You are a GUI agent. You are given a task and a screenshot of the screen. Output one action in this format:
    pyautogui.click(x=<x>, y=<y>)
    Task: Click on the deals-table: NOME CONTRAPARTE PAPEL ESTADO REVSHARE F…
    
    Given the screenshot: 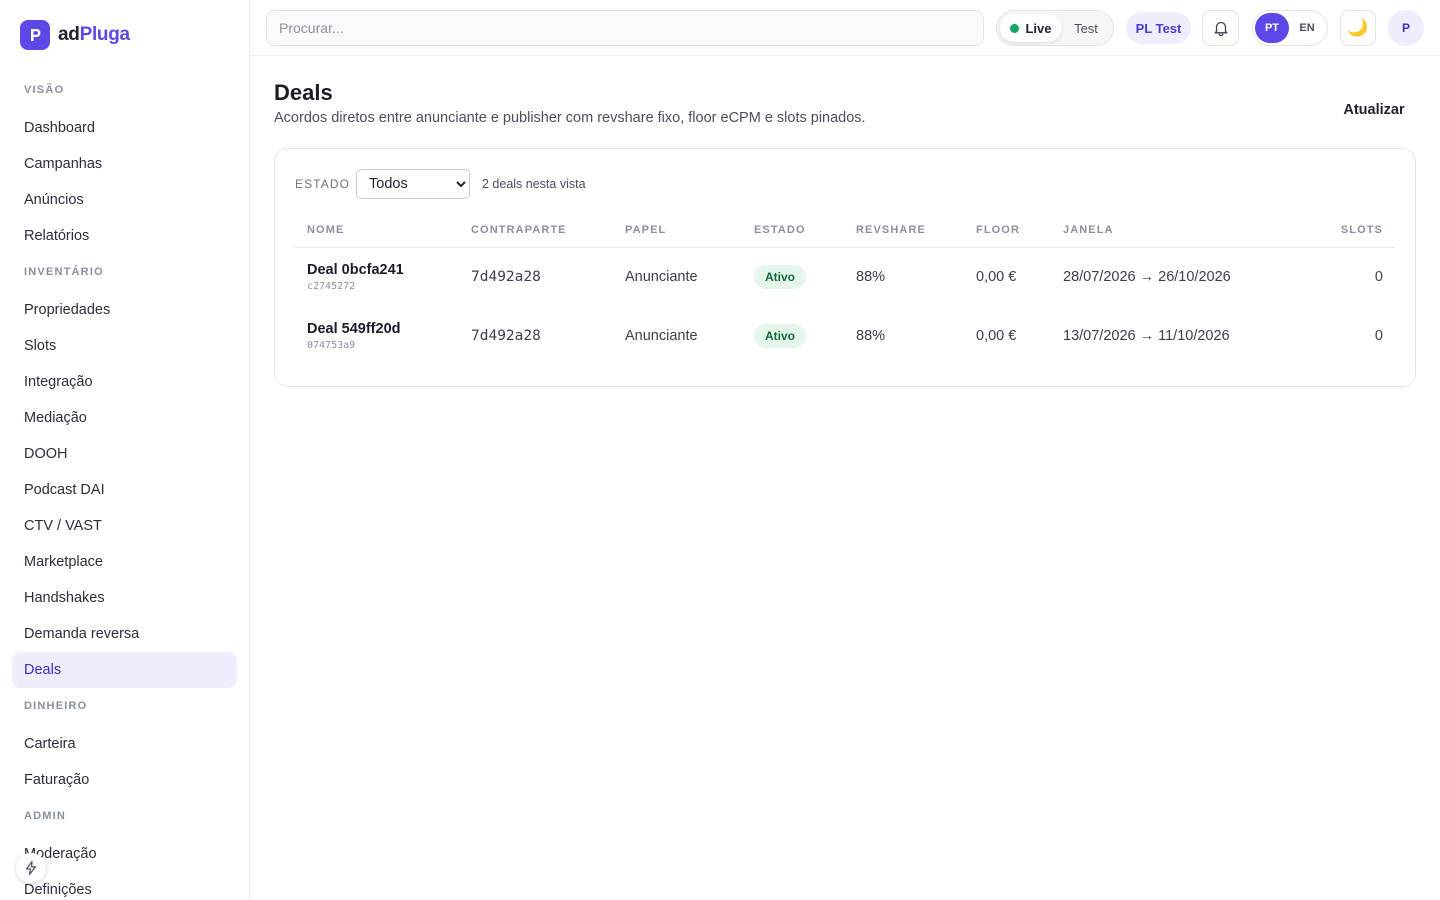 What is the action you would take?
    pyautogui.click(x=845, y=292)
    